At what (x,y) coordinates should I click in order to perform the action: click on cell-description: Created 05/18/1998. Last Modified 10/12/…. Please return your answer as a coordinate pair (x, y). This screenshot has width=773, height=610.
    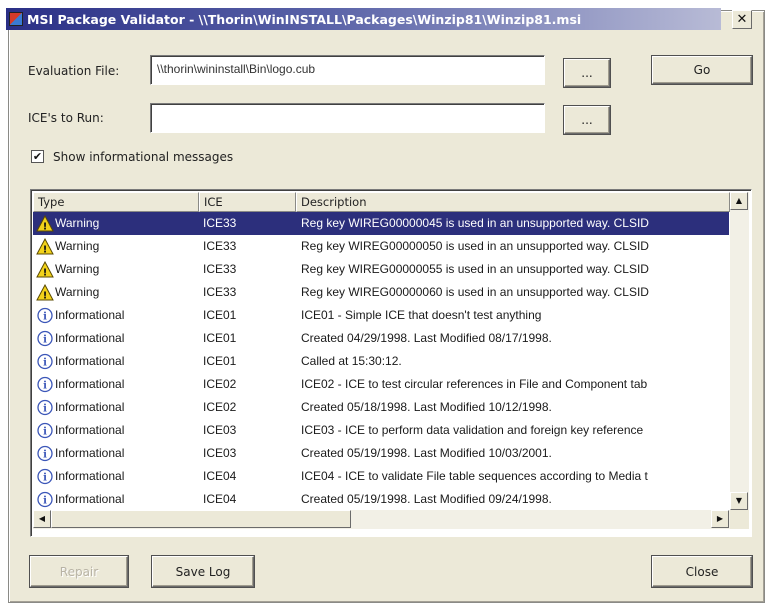
    Looking at the image, I should click on (426, 407).